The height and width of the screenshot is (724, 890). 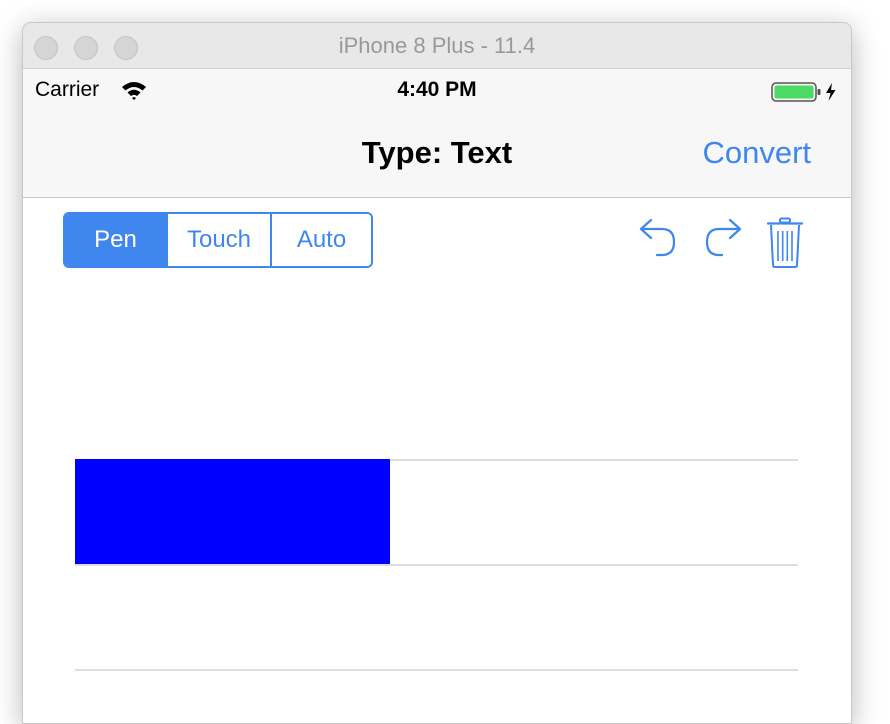 I want to click on window-title: iPhone 8 Plus - 11.4, so click(x=437, y=45).